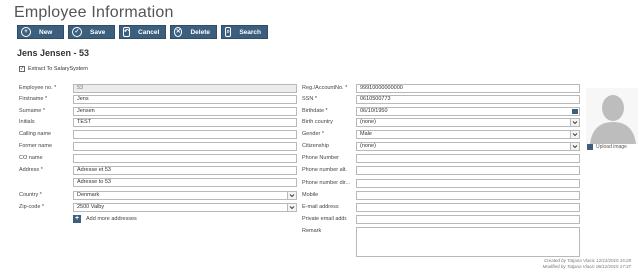  Describe the element at coordinates (127, 32) in the screenshot. I see `cancel-icon: ↶` at that location.